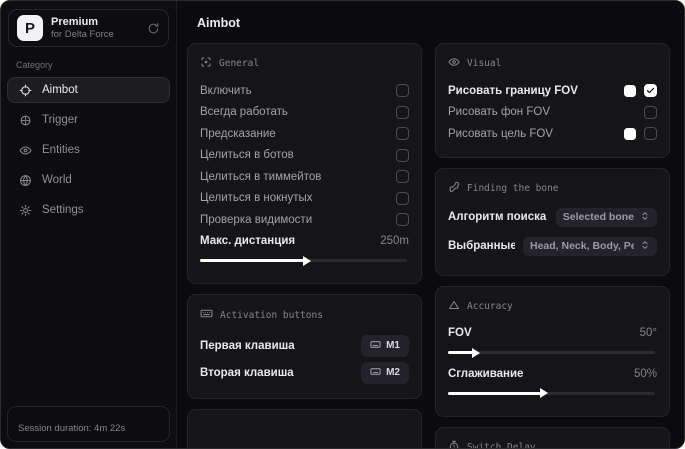 The width and height of the screenshot is (685, 449). Describe the element at coordinates (490, 306) in the screenshot. I see `panel-title: Accuracy` at that location.